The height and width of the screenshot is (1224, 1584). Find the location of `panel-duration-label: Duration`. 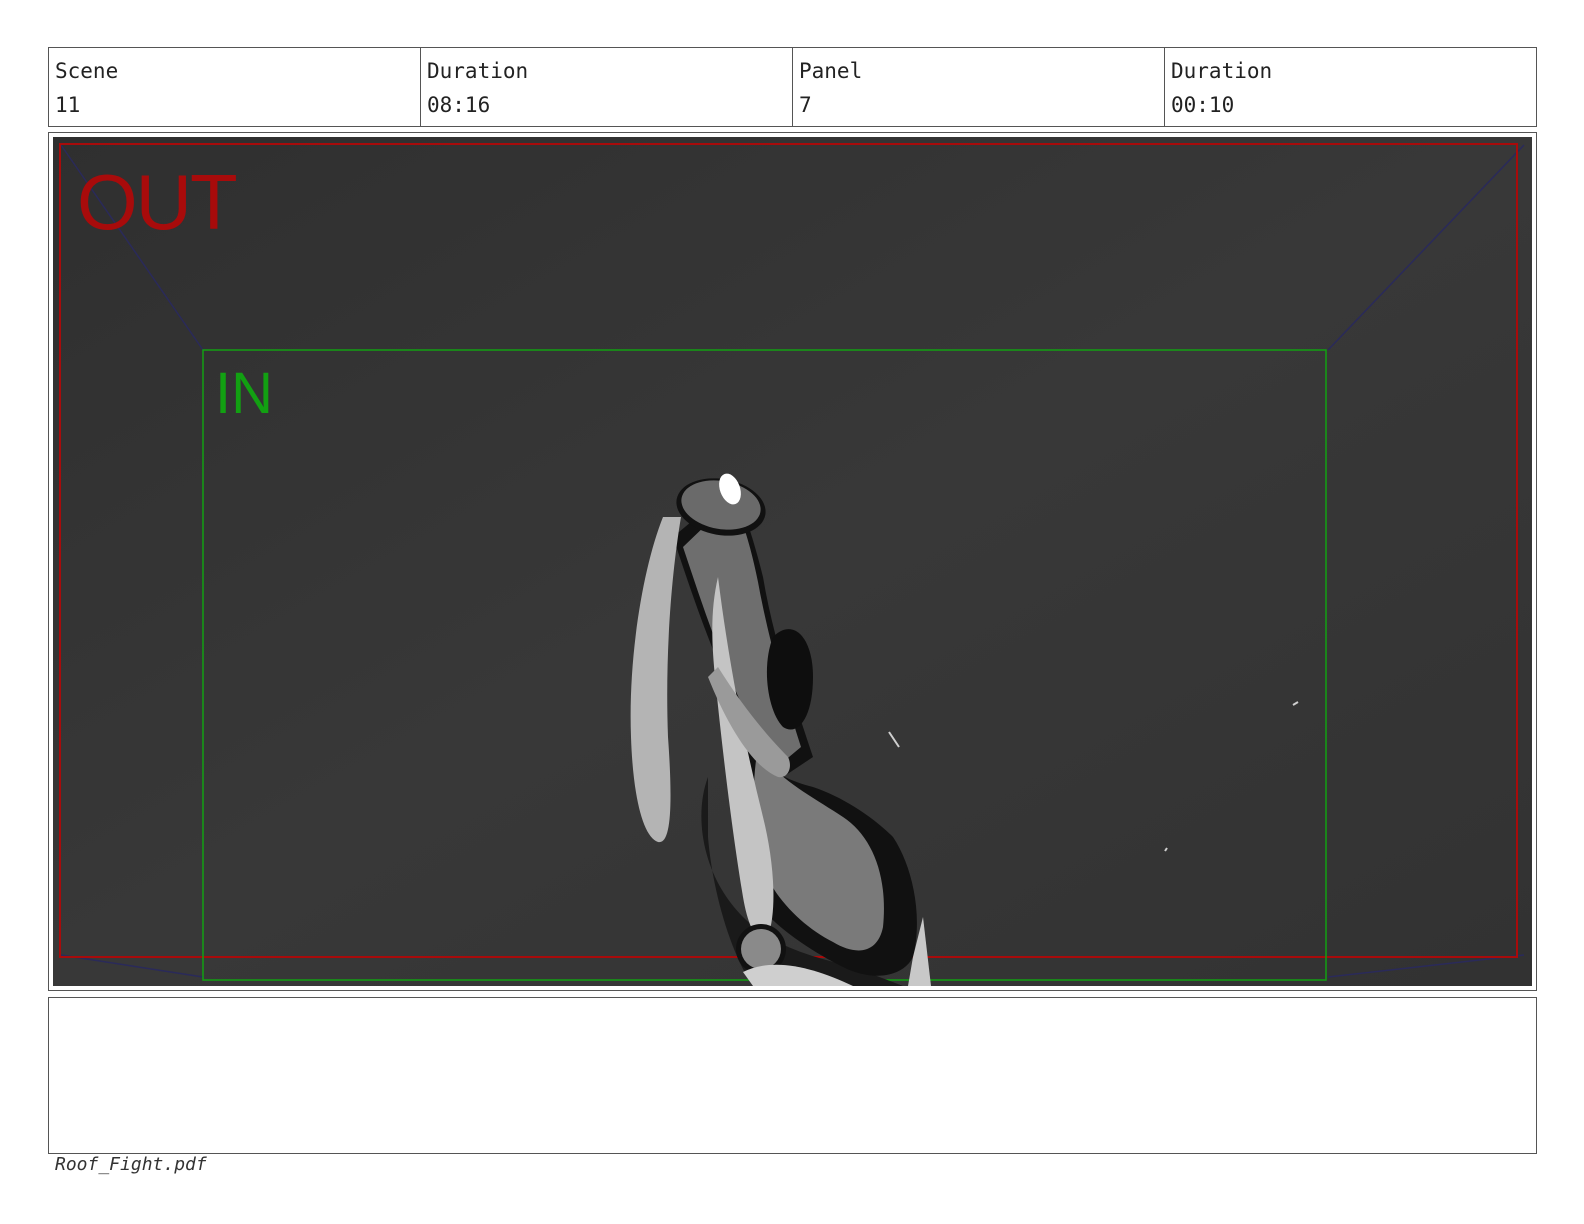

panel-duration-label: Duration is located at coordinates (1222, 71).